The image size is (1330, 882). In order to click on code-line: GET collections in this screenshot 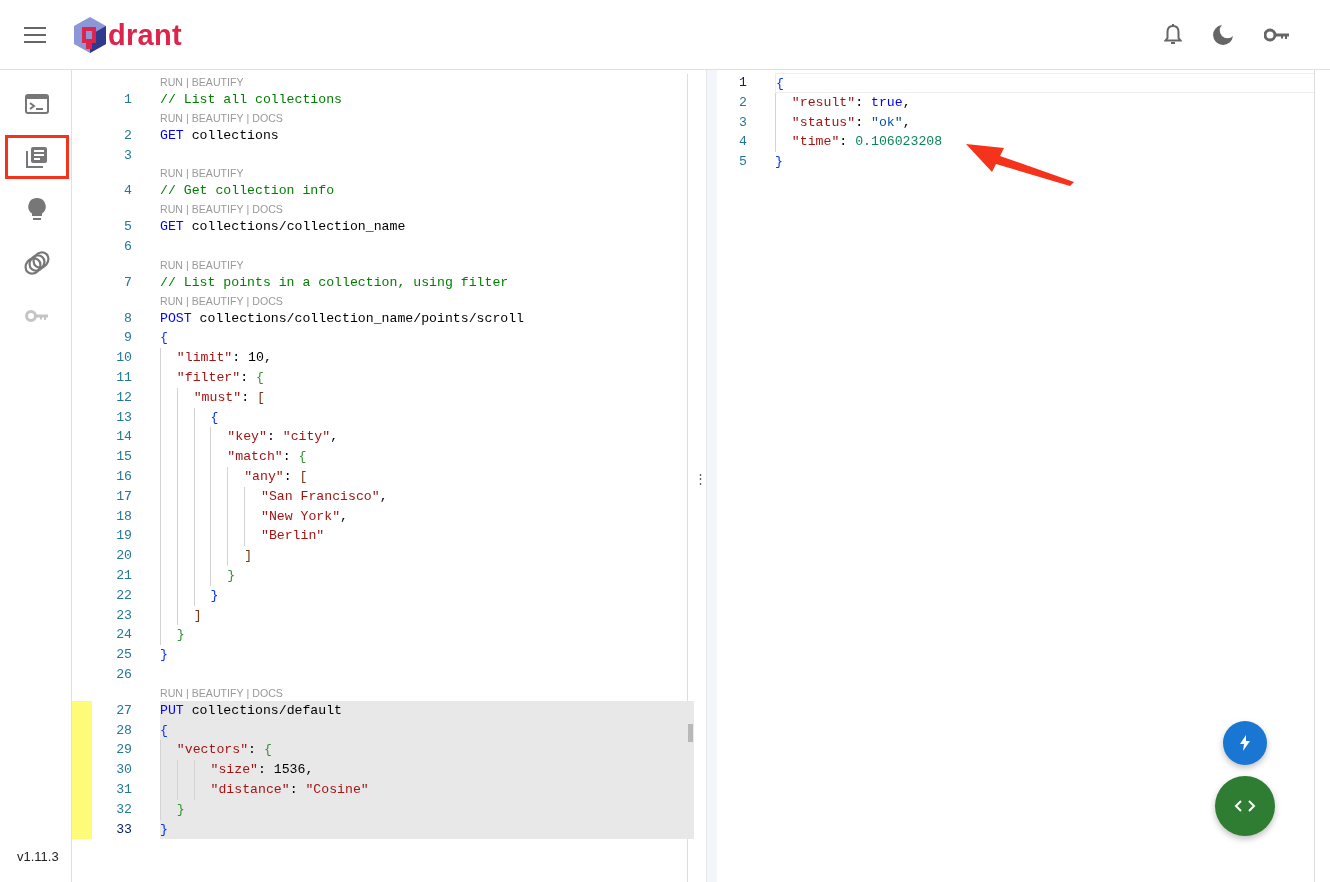, I will do `click(219, 135)`.